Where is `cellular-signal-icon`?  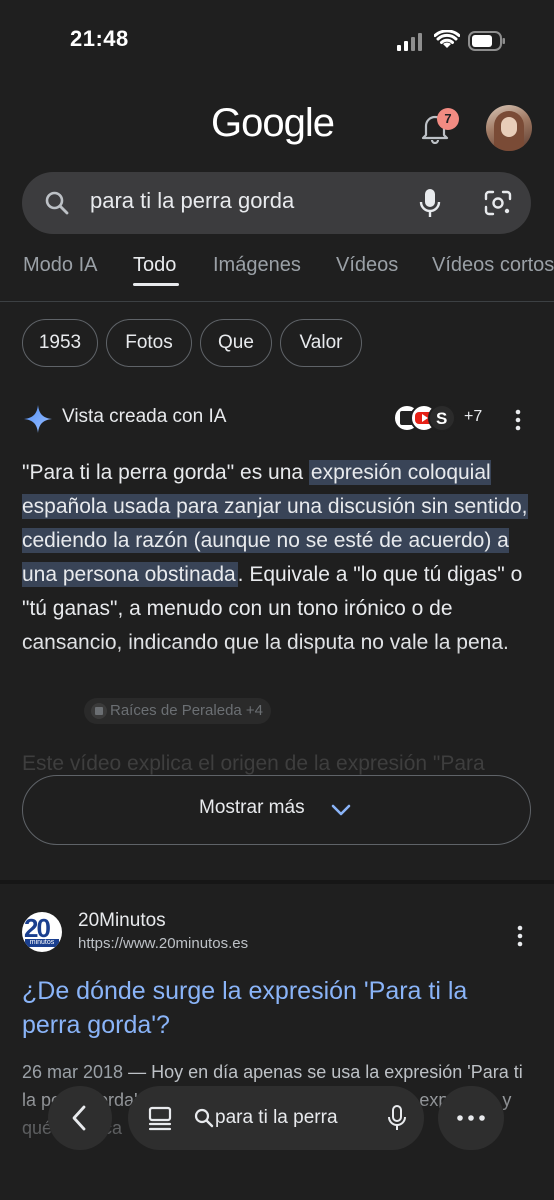
cellular-signal-icon is located at coordinates (409, 42).